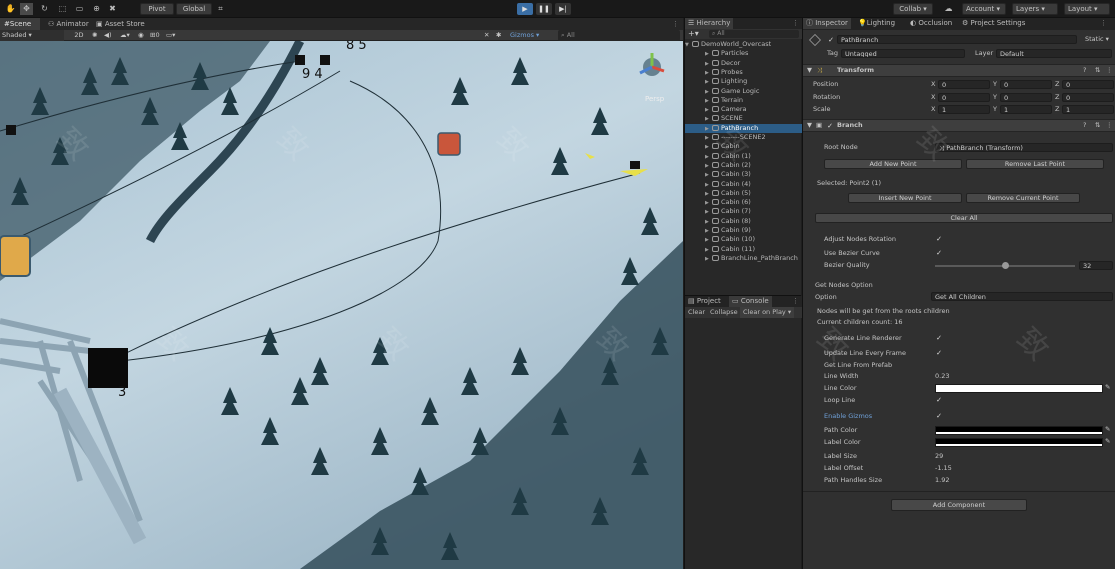 This screenshot has width=1115, height=569. What do you see at coordinates (743, 91) in the screenshot?
I see `hierarchy-item: ▶ Game Logic` at bounding box center [743, 91].